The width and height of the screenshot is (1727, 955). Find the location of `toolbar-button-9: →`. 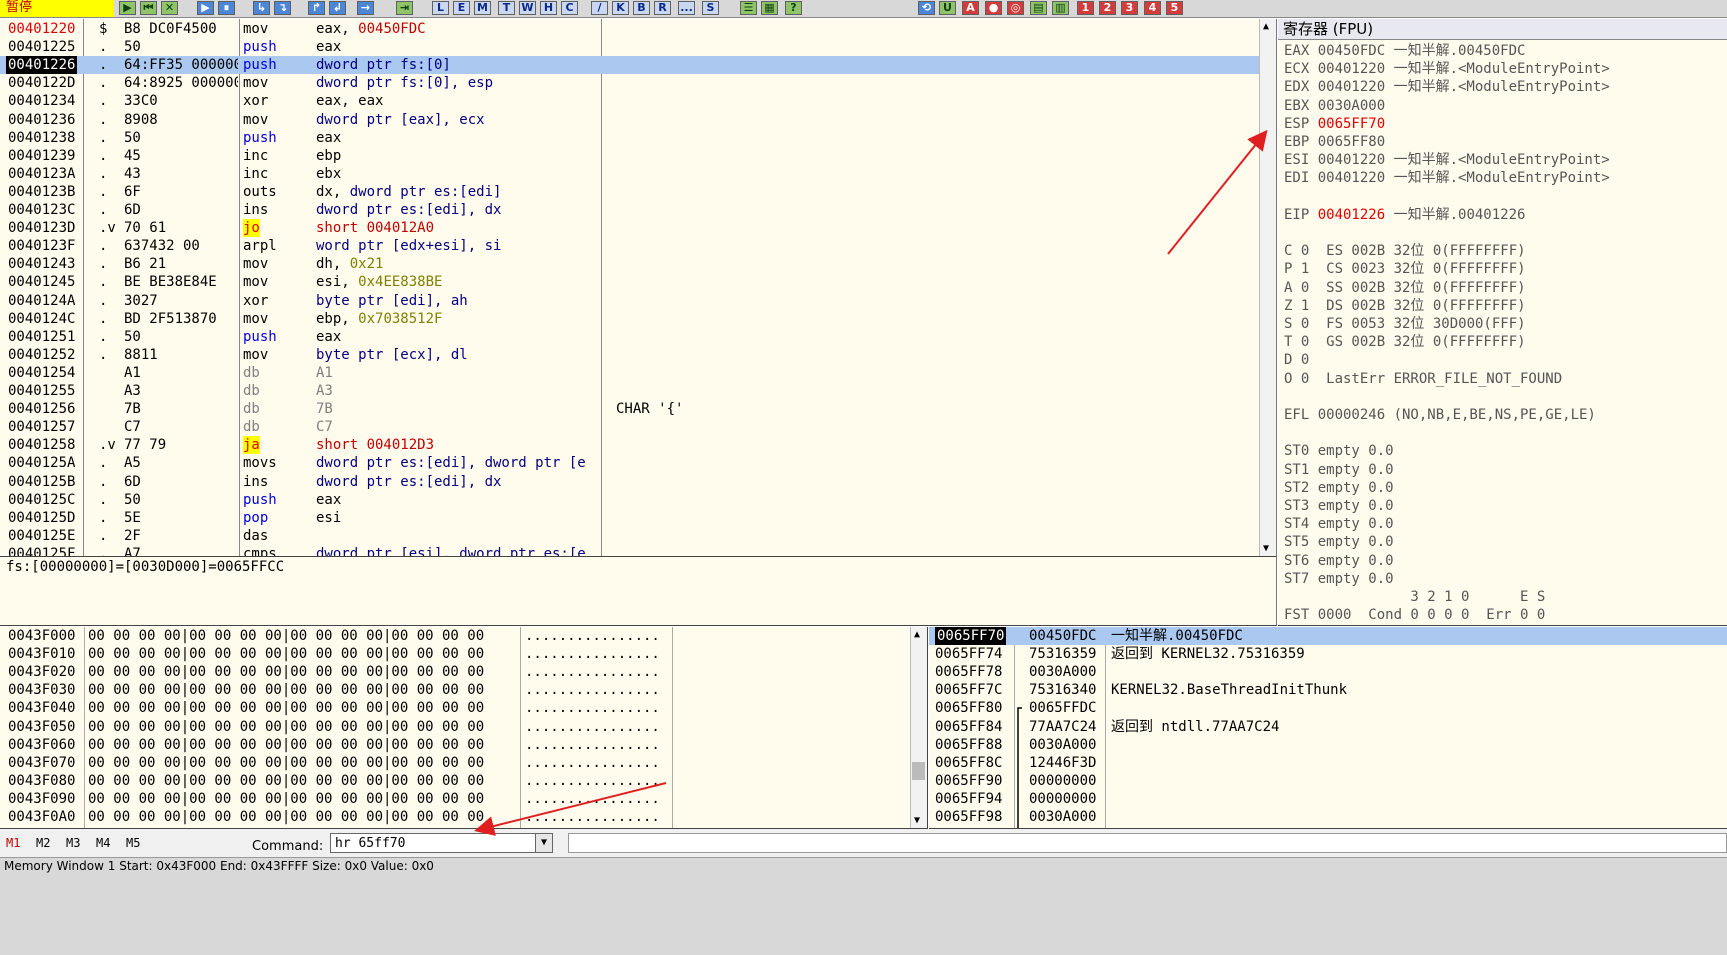

toolbar-button-9: → is located at coordinates (365, 8).